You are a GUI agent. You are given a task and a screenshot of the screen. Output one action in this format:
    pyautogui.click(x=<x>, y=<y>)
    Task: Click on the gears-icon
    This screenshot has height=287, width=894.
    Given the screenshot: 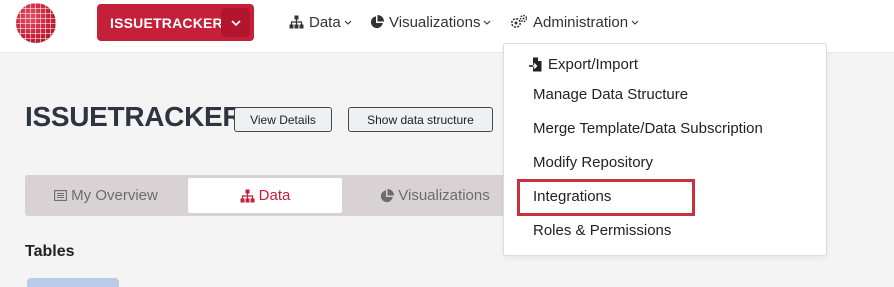 What is the action you would take?
    pyautogui.click(x=519, y=22)
    